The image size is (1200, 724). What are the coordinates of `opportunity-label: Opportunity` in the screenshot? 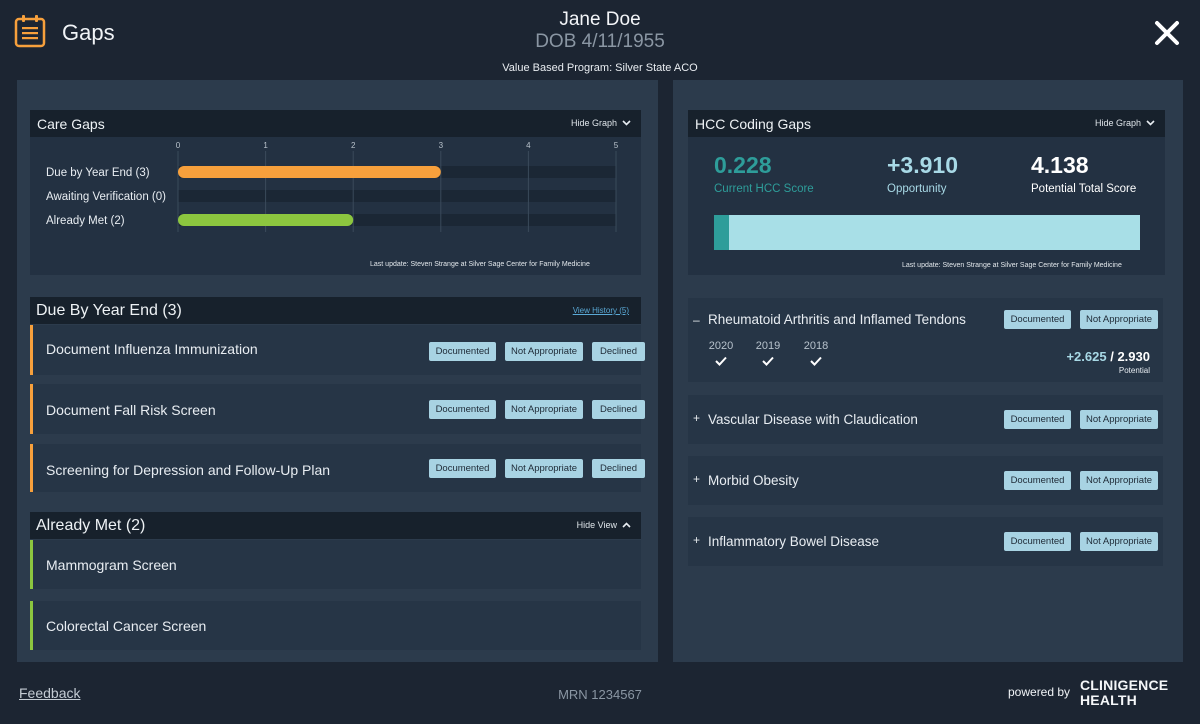 It's located at (917, 189).